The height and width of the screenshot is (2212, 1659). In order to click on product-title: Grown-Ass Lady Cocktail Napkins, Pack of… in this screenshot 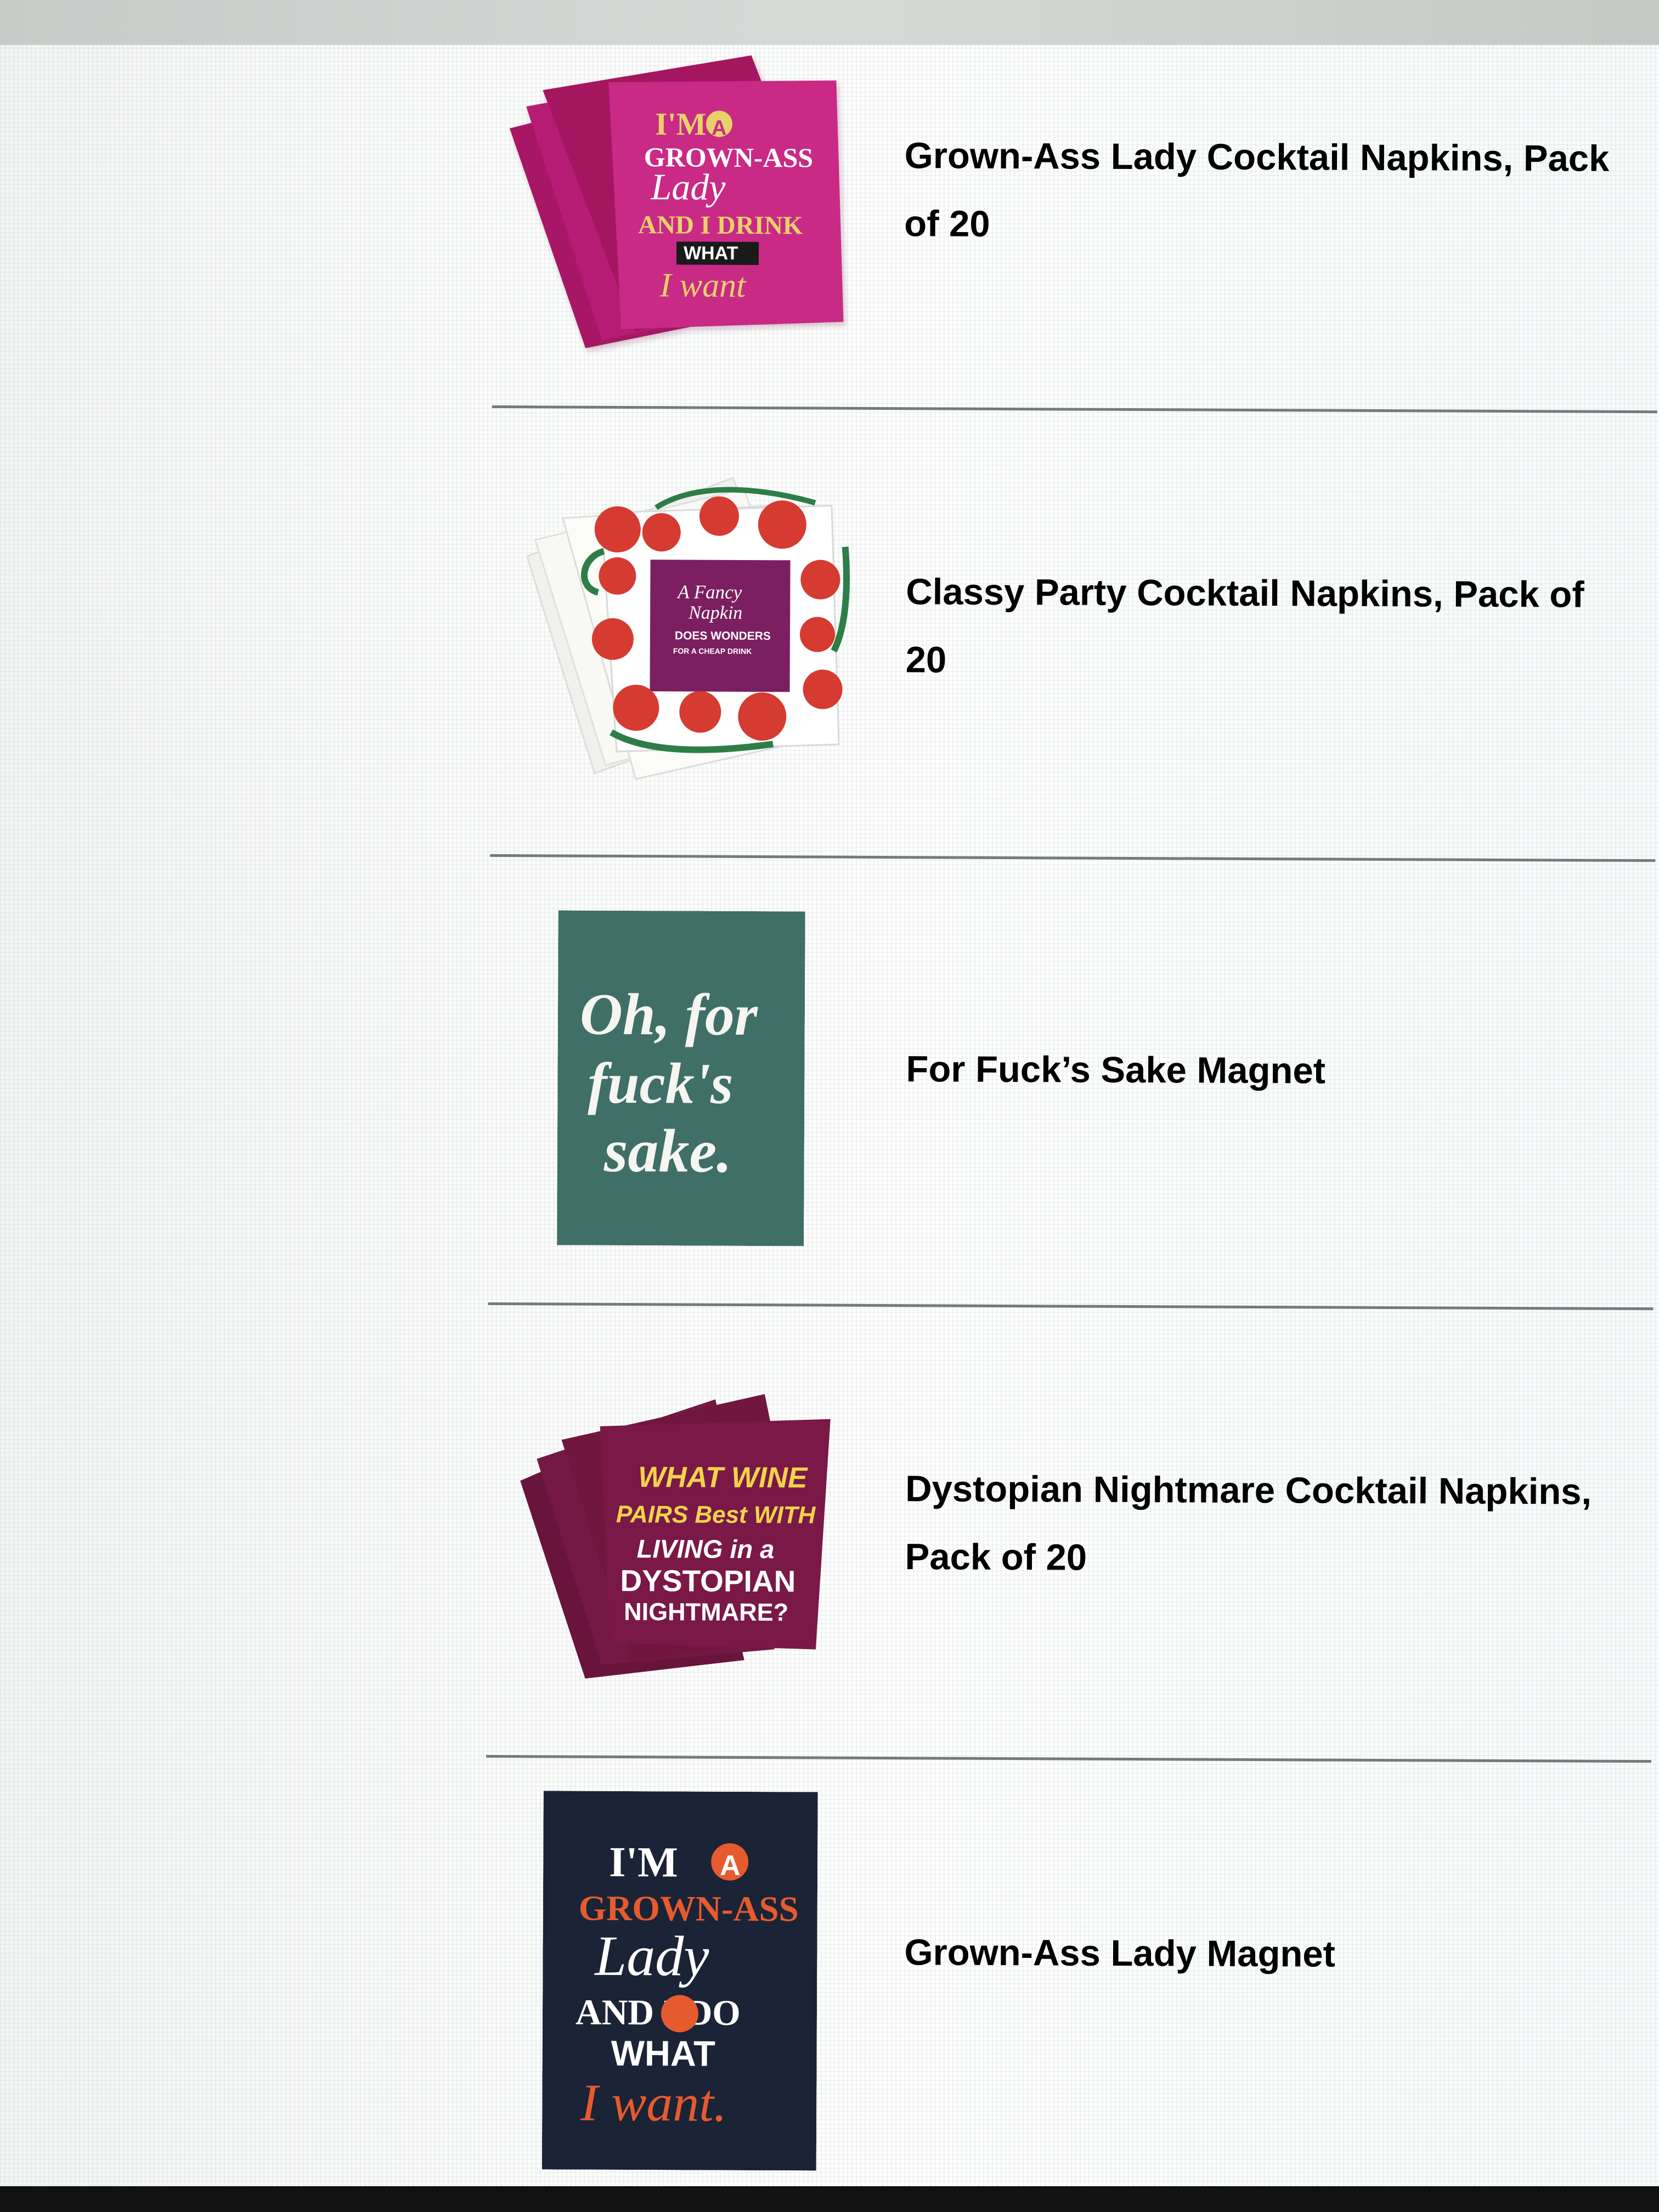, I will do `click(1277, 192)`.